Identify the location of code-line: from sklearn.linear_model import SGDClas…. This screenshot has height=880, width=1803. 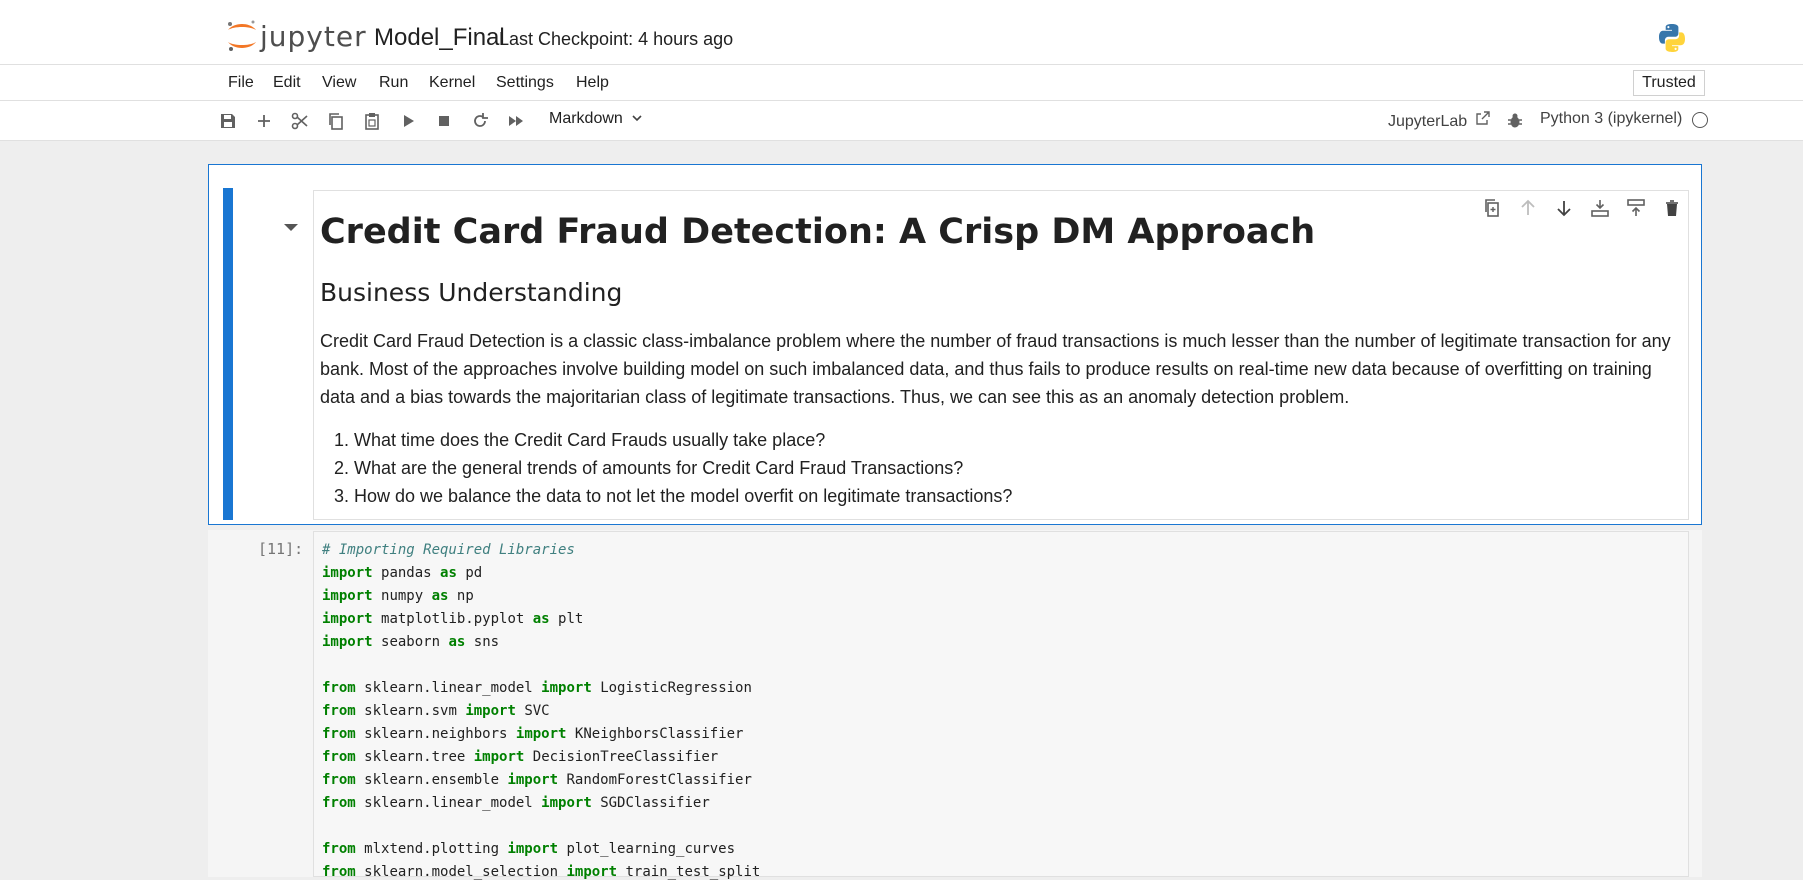
(516, 803).